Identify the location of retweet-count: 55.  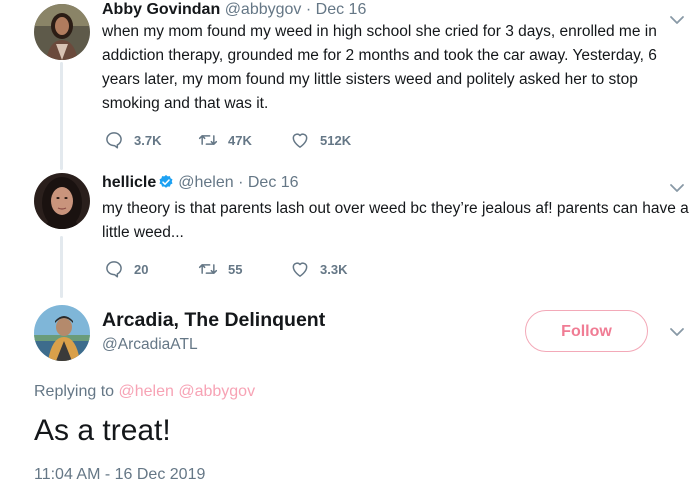
(235, 269).